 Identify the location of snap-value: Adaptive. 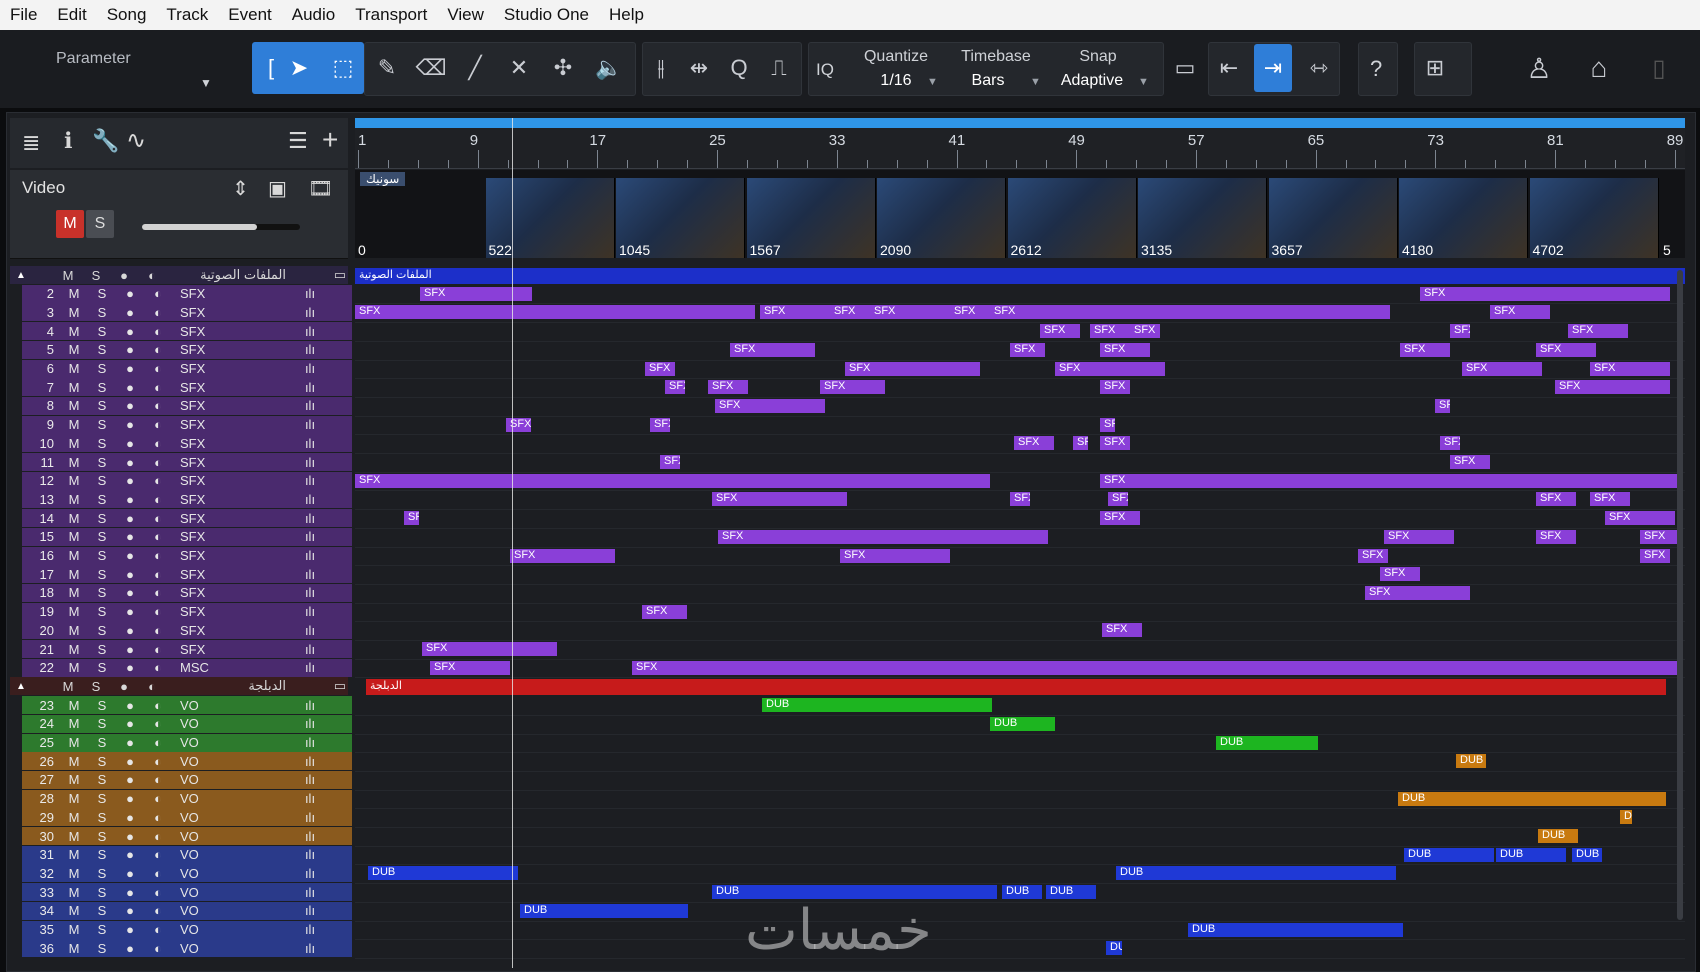
(1092, 81).